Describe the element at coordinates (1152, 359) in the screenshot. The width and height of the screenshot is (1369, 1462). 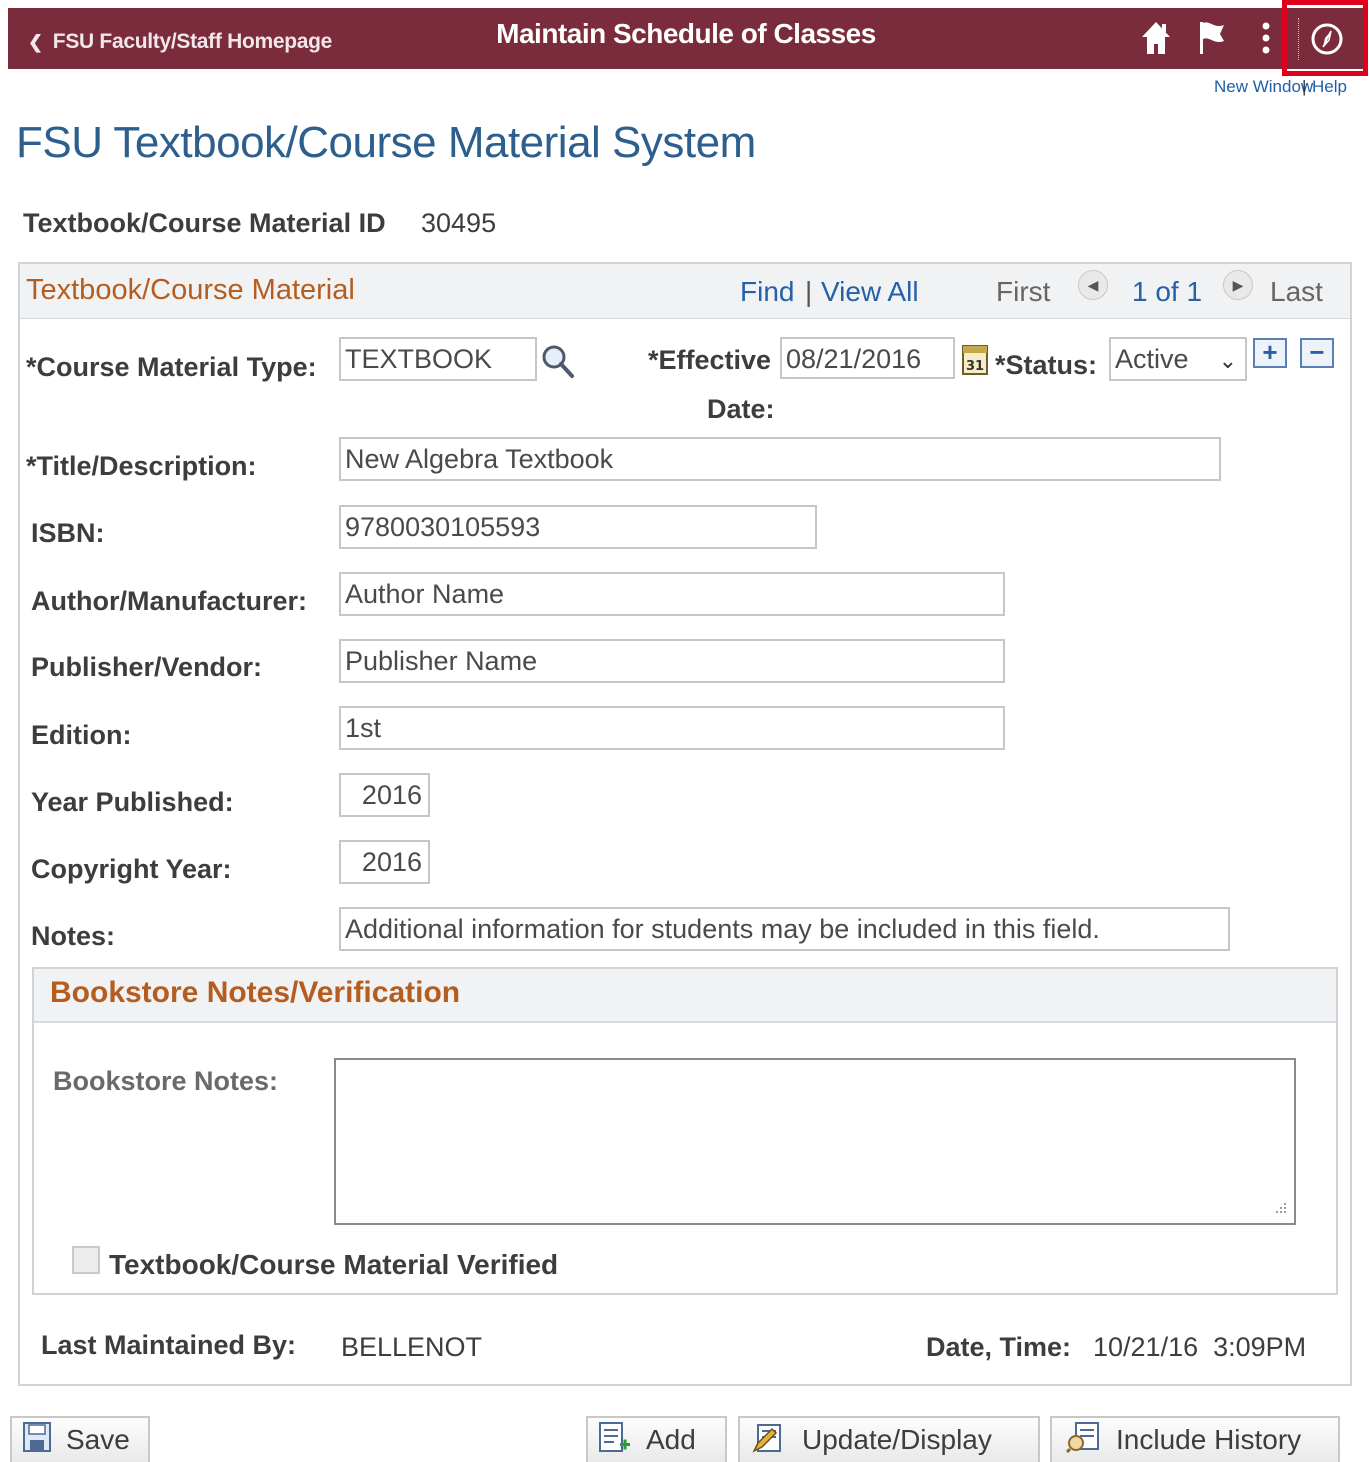
I see `status-select-value: Active` at that location.